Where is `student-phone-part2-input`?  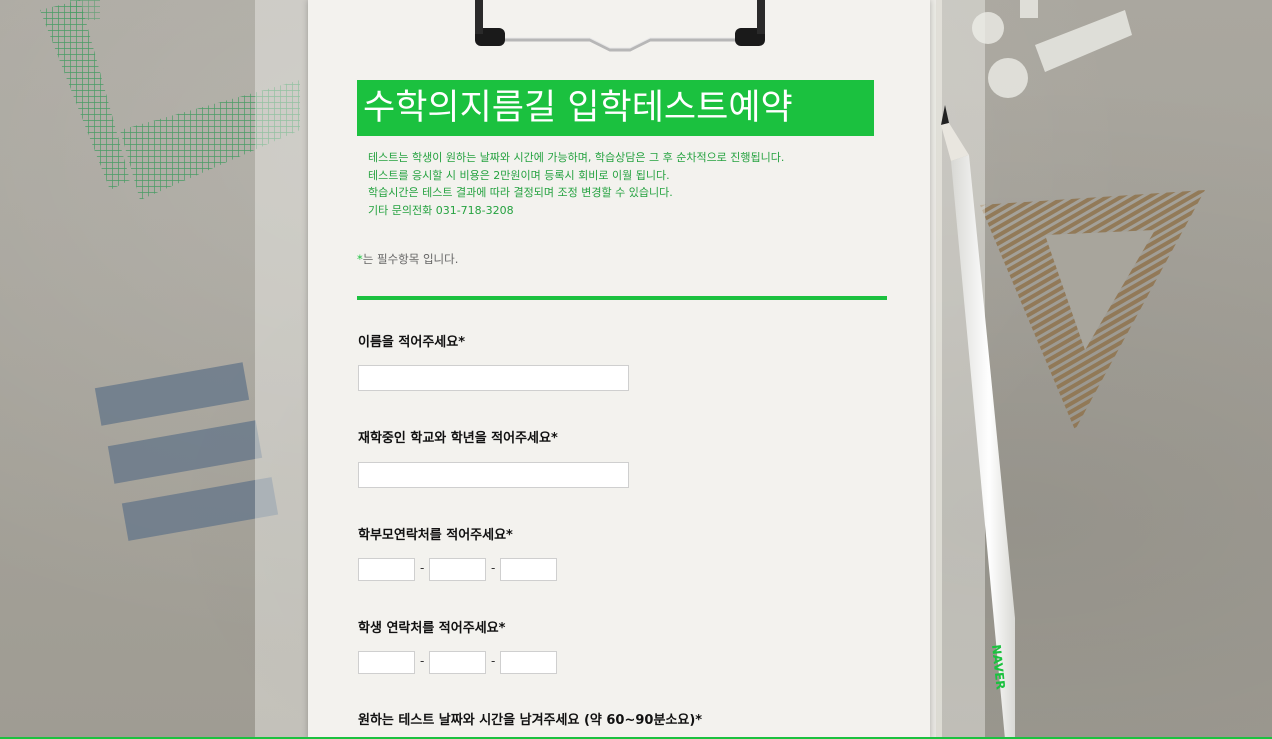
student-phone-part2-input is located at coordinates (457, 662).